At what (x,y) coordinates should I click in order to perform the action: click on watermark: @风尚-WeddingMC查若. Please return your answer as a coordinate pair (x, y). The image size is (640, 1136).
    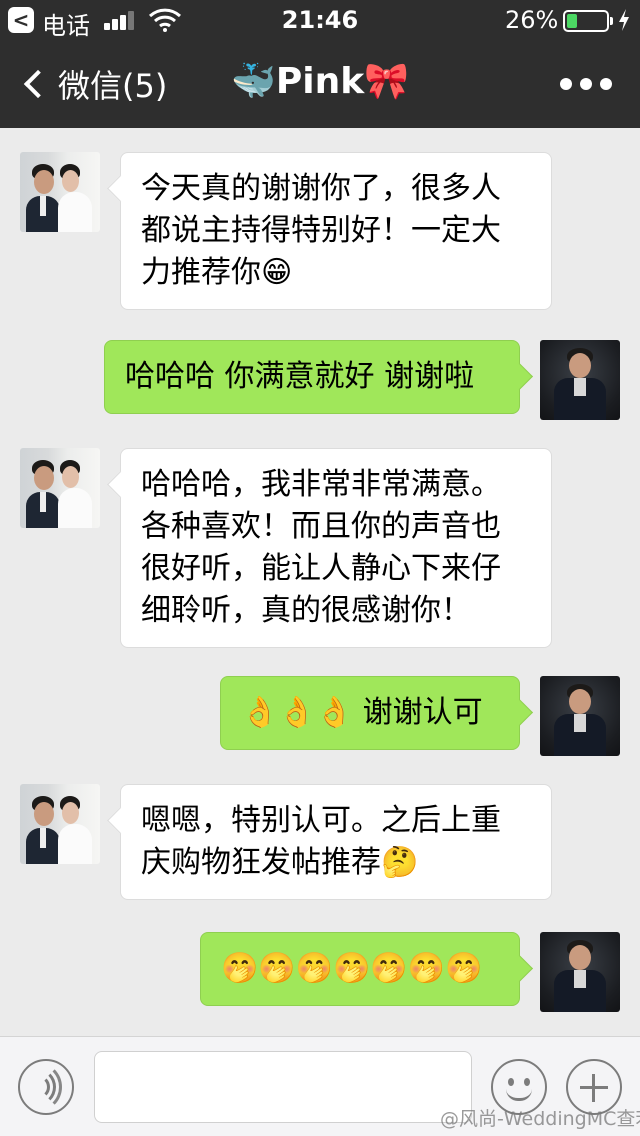
    Looking at the image, I should click on (540, 1119).